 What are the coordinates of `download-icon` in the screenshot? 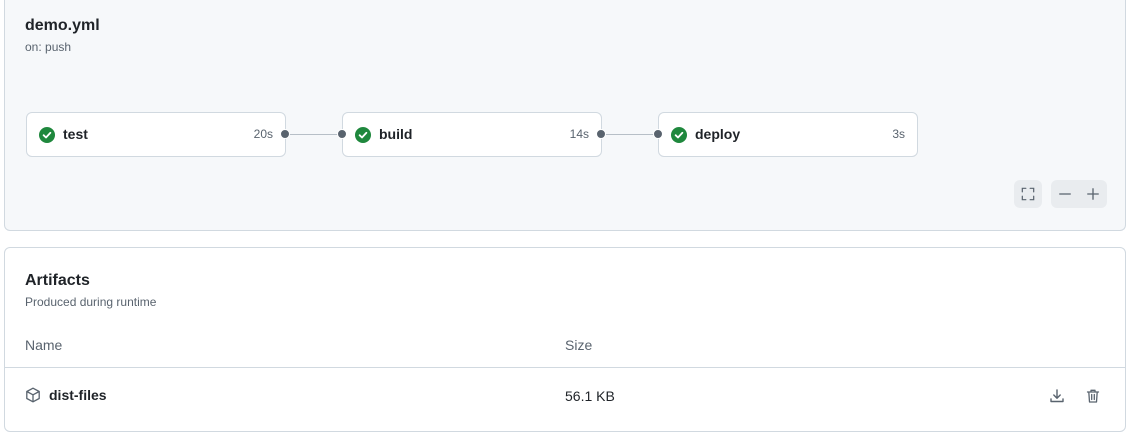 It's located at (1057, 396).